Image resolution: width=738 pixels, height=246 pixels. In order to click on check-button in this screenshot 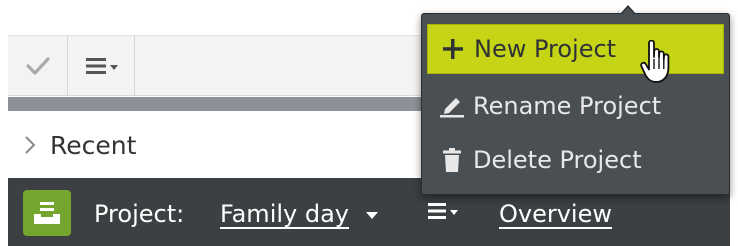, I will do `click(38, 66)`.